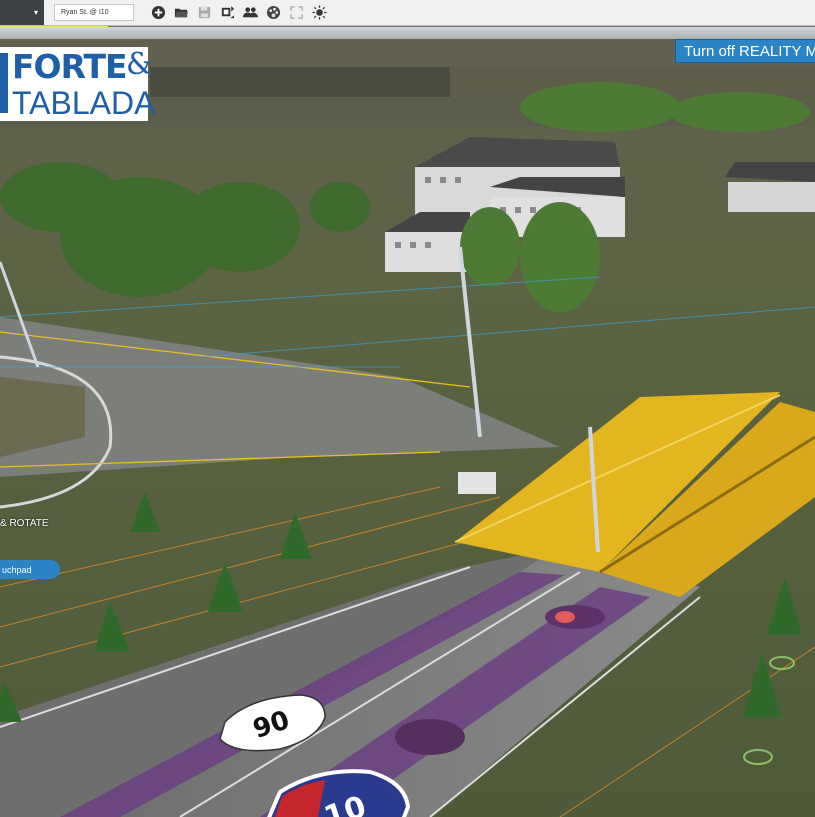 This screenshot has width=815, height=817. I want to click on logo-mark, so click(4, 83).